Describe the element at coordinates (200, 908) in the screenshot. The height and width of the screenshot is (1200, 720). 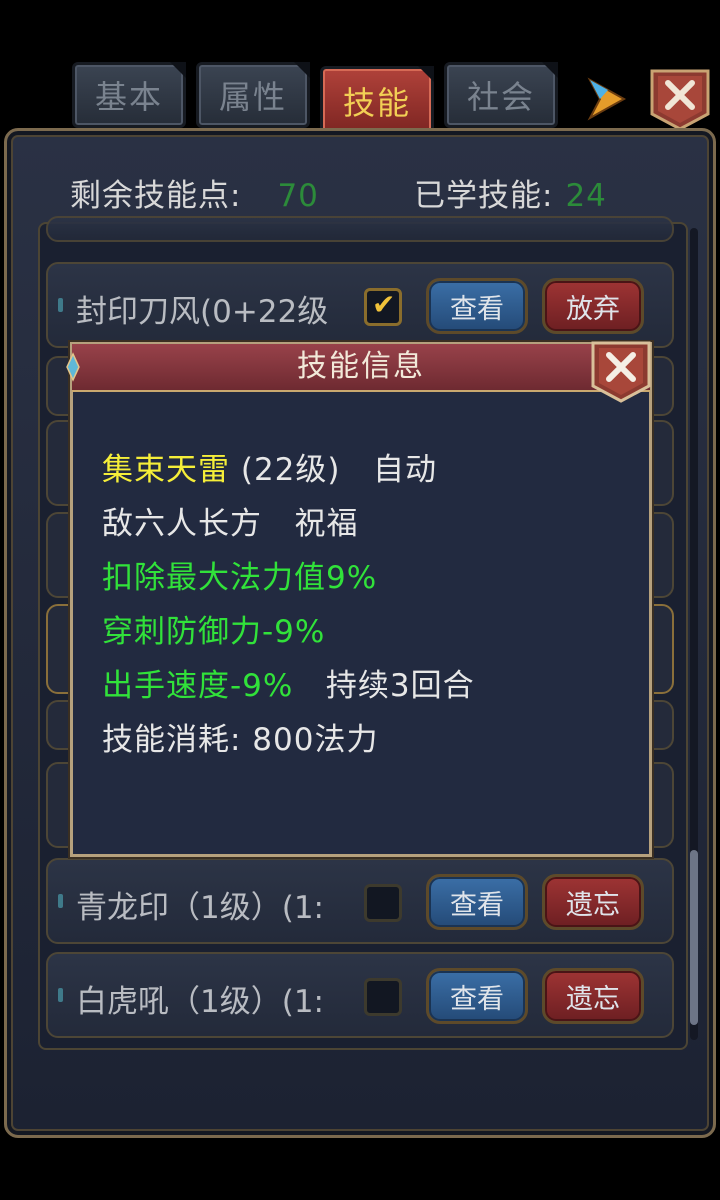
I see `skill-name: 青龙印（1级）(1:` at that location.